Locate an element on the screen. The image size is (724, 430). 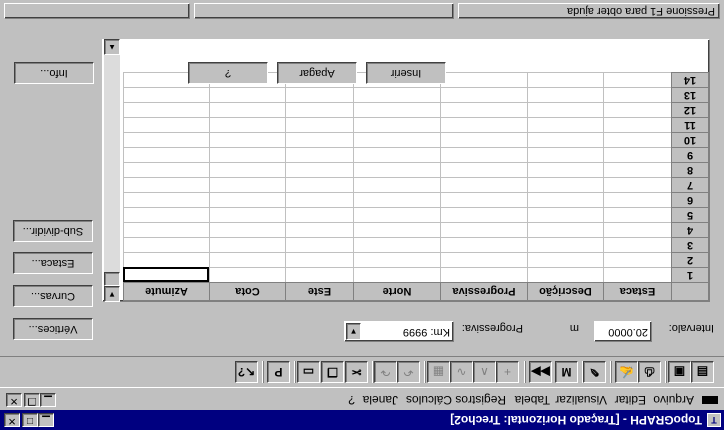
row-number: 7 is located at coordinates (690, 185).